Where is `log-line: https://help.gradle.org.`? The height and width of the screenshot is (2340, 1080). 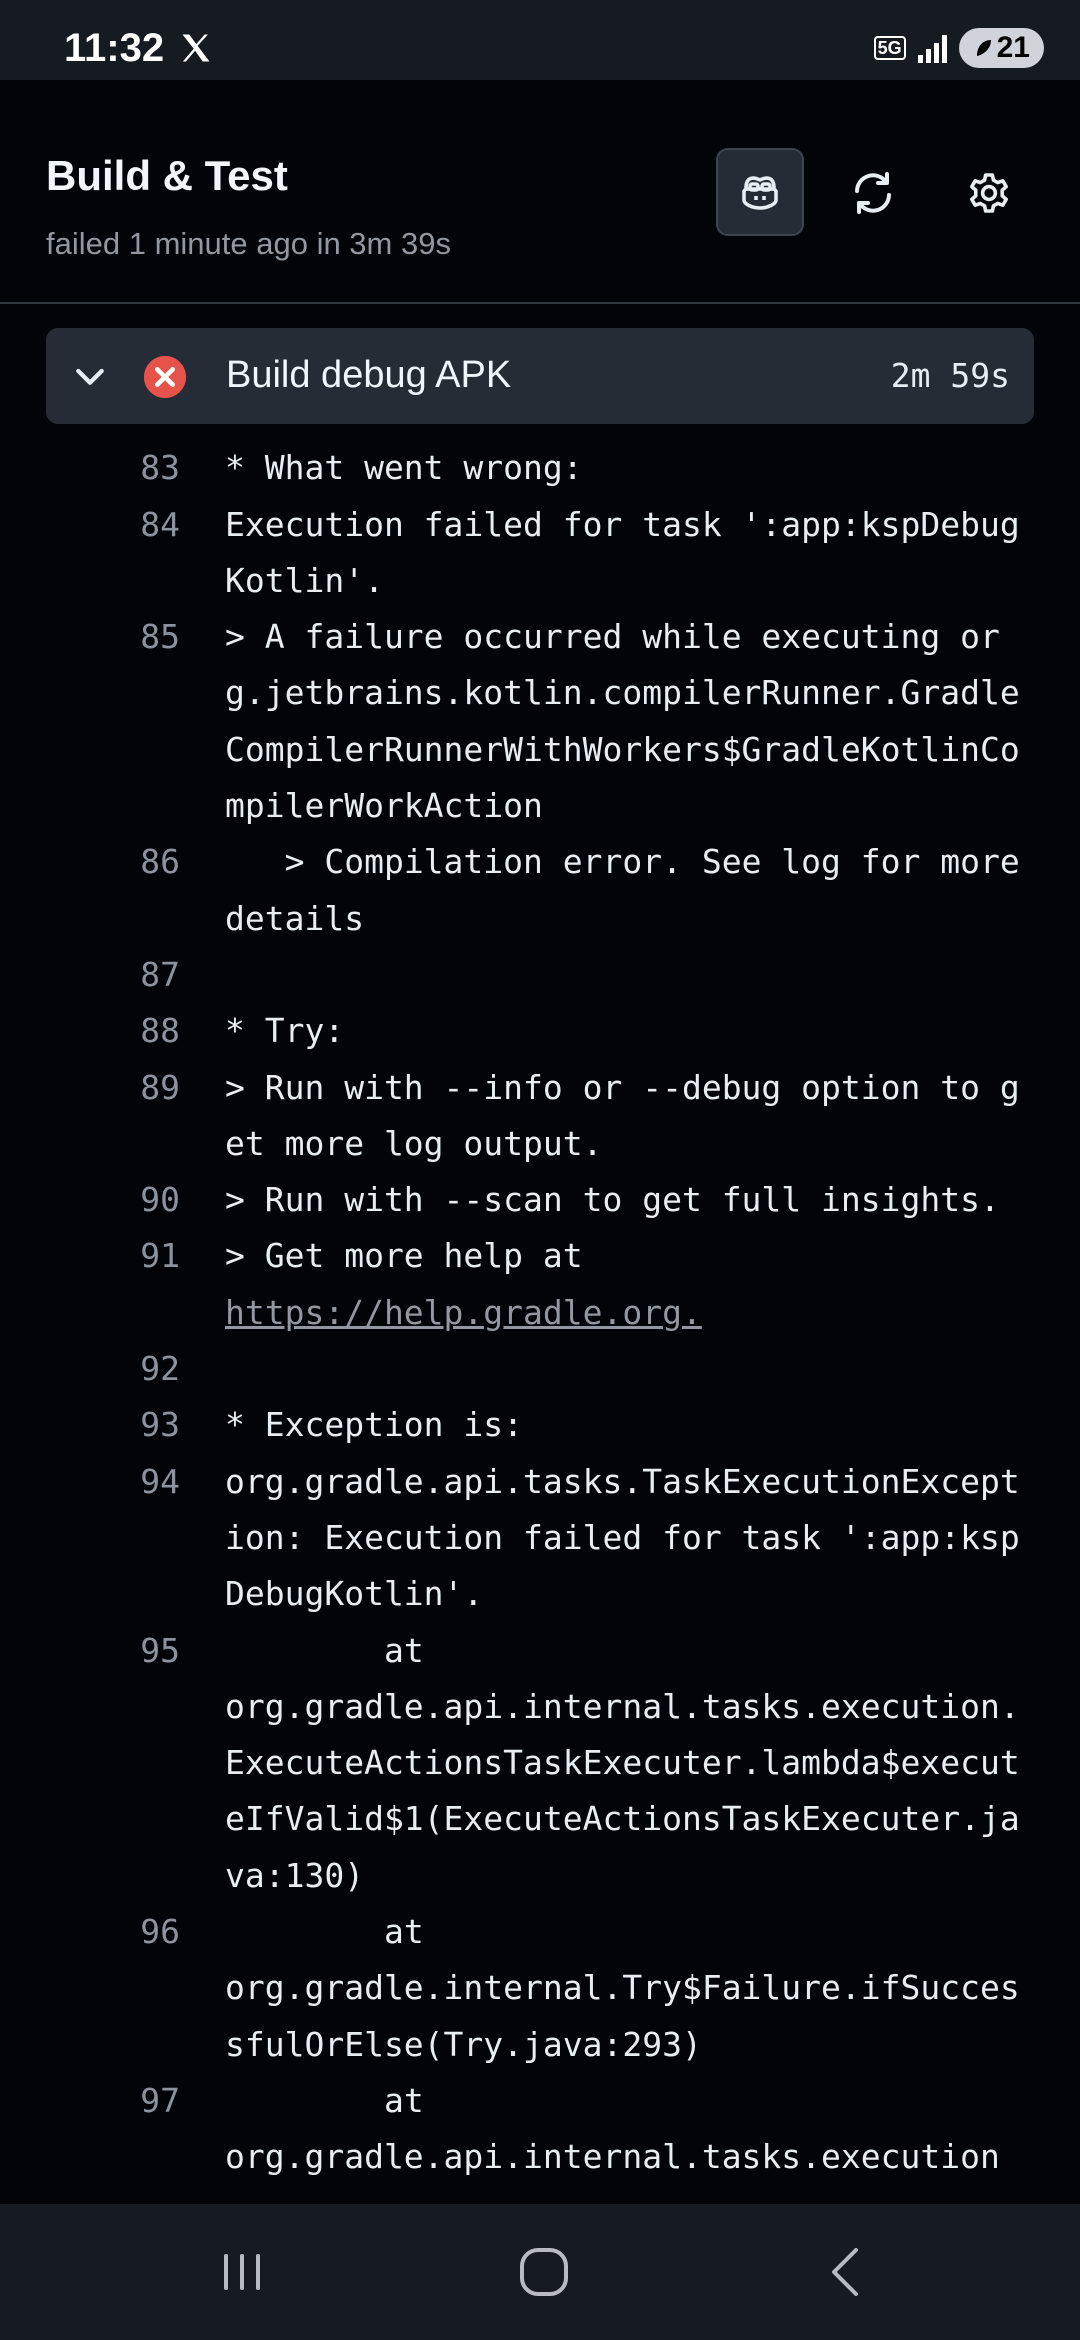
log-line: https://help.gradle.org. is located at coordinates (540, 1313).